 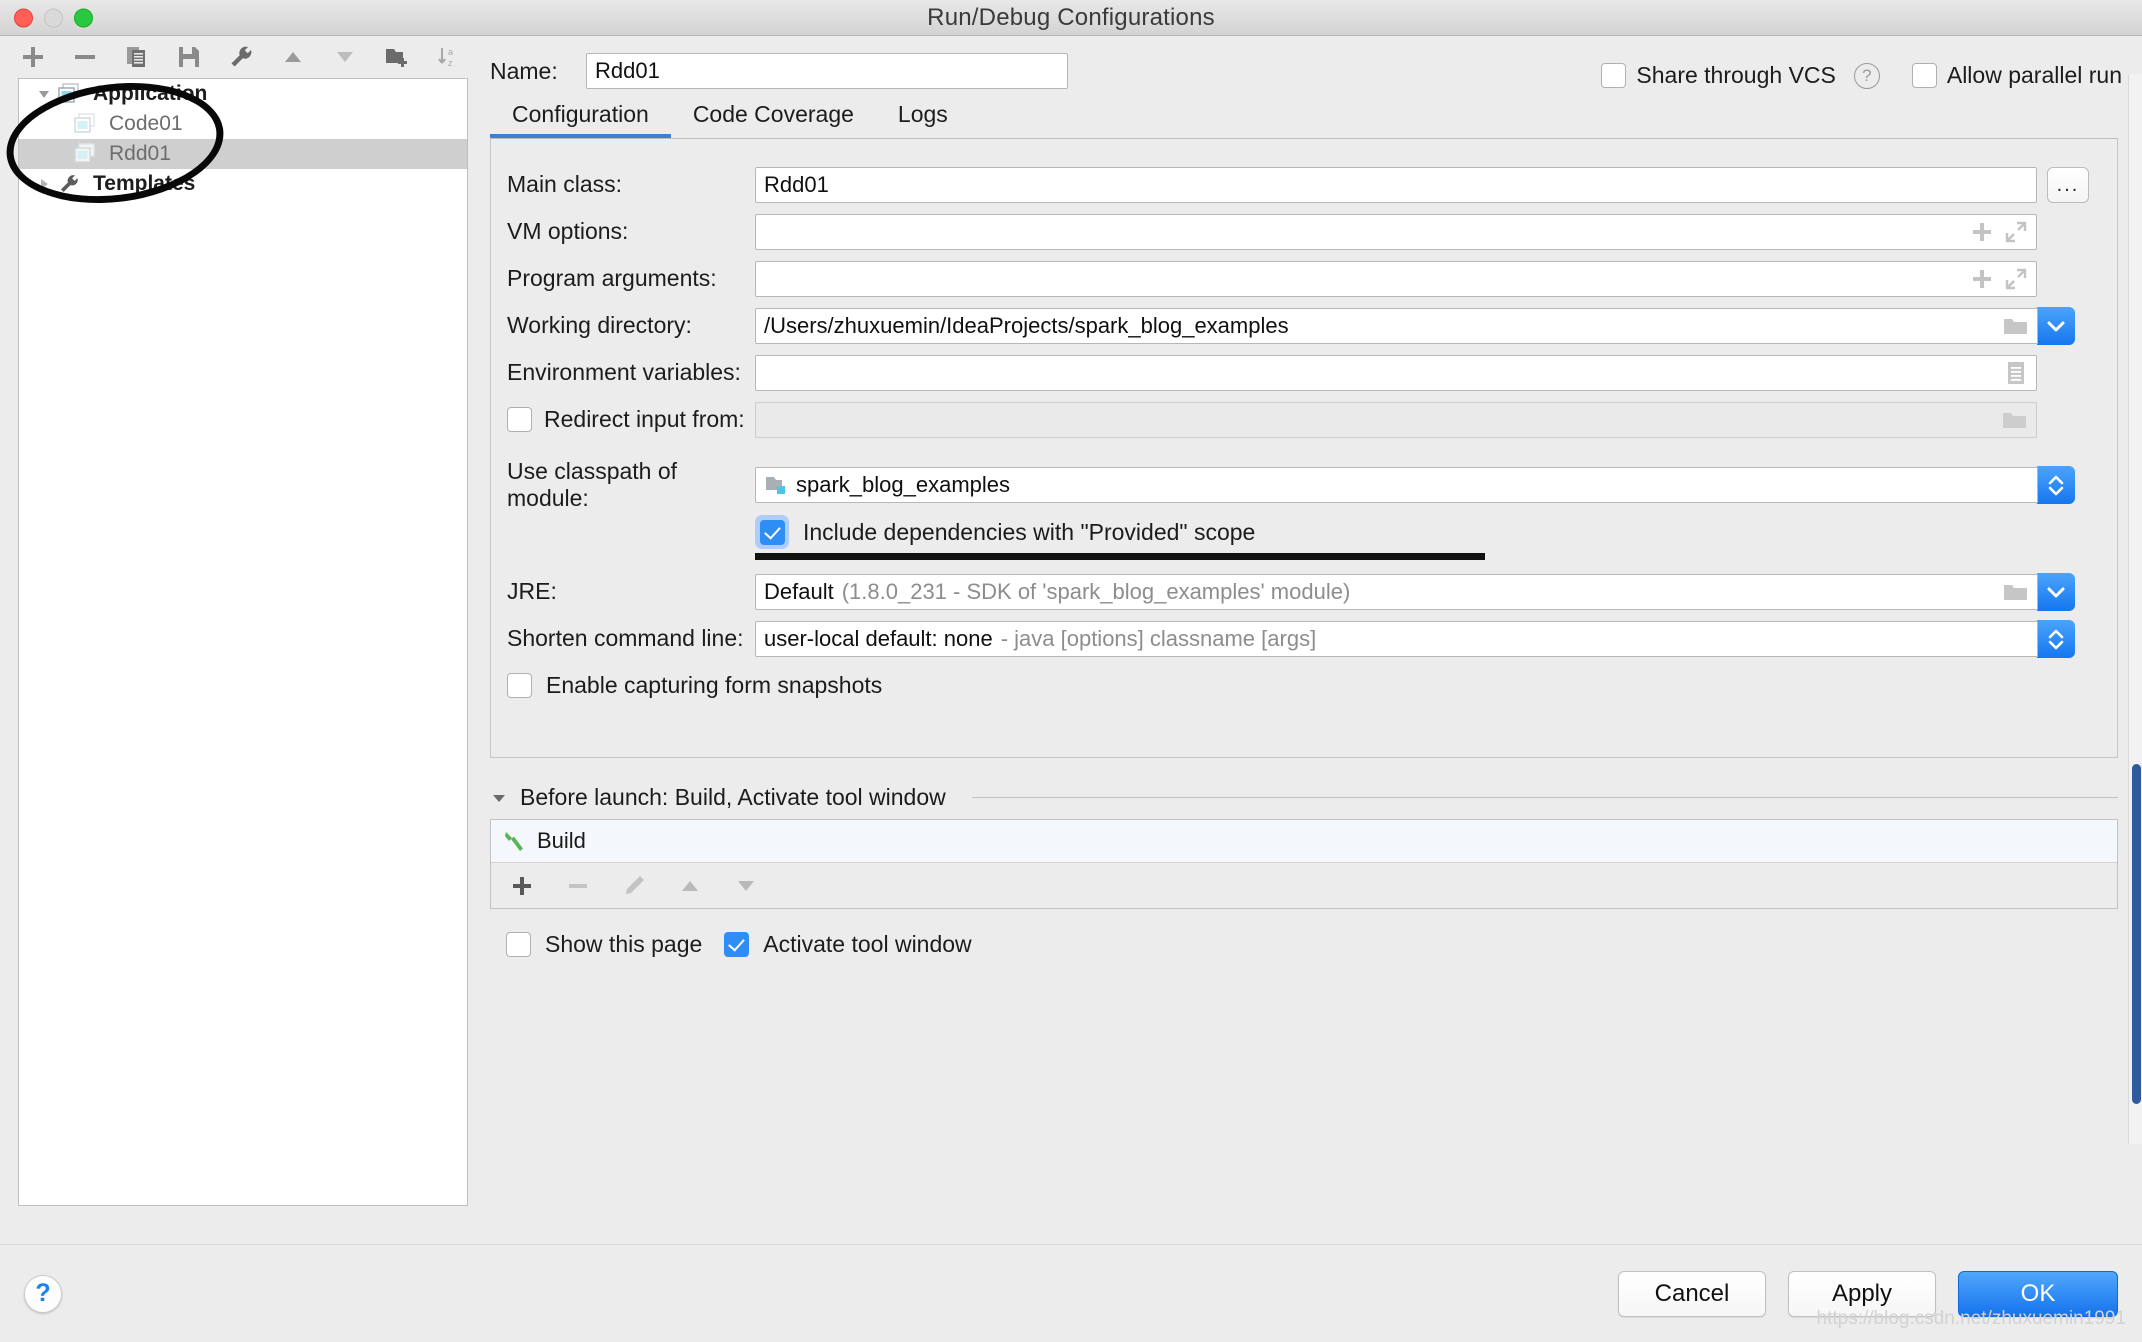 I want to click on tree-item-code01: Code01, so click(x=243, y=124).